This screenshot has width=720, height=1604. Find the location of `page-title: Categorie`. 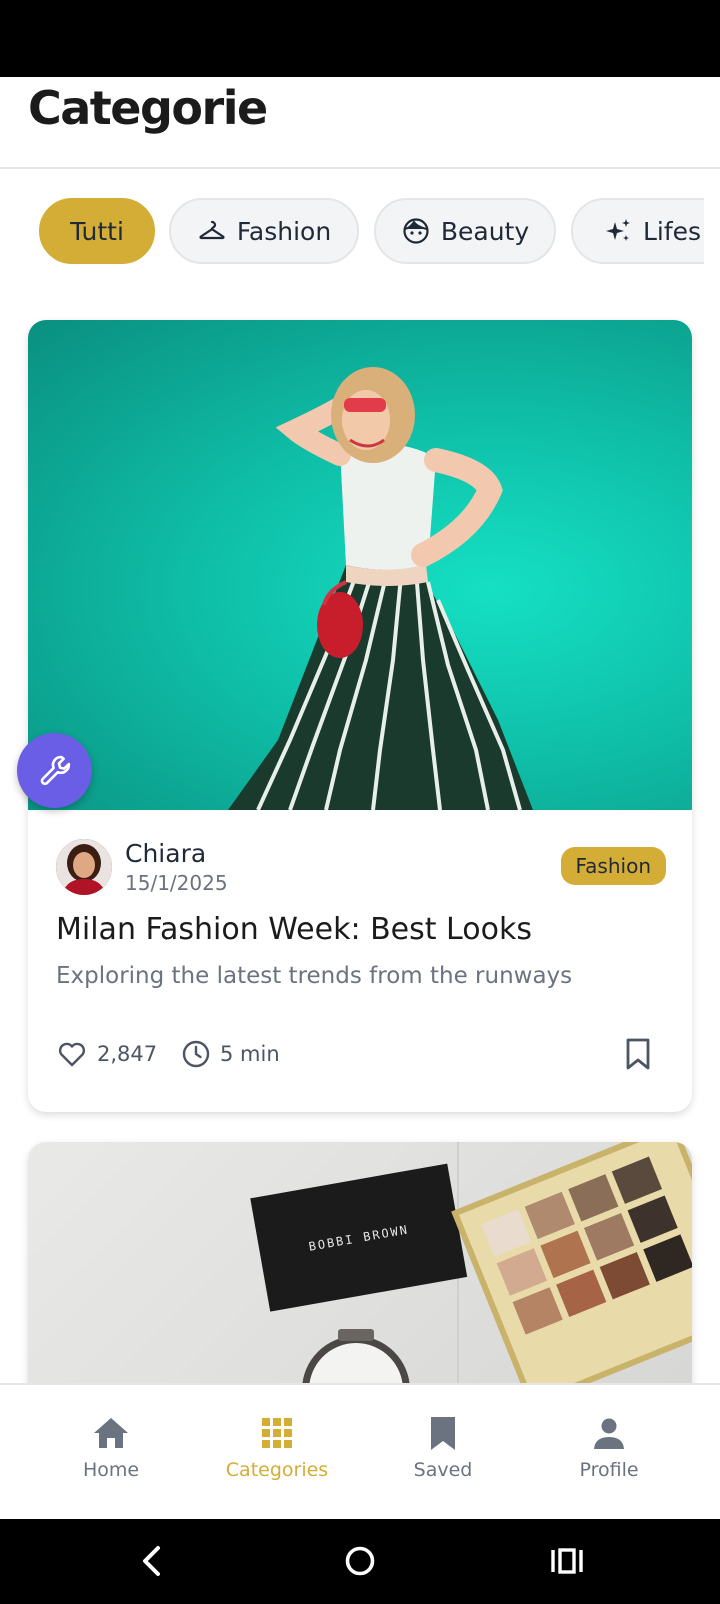

page-title: Categorie is located at coordinates (148, 108).